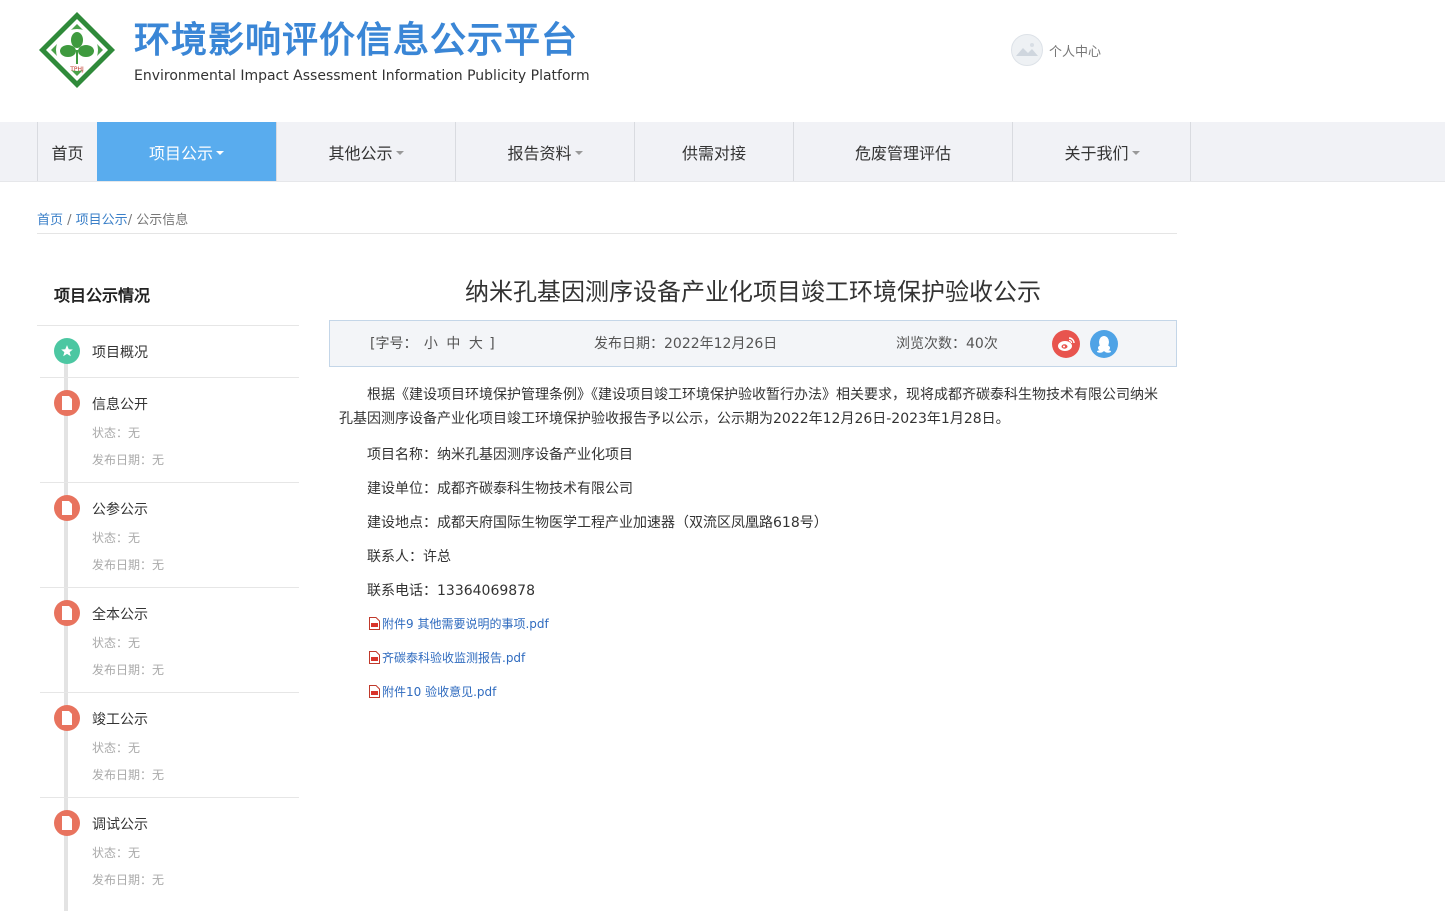  Describe the element at coordinates (409, 557) in the screenshot. I see `contact-person-field: 联系人：许总` at that location.